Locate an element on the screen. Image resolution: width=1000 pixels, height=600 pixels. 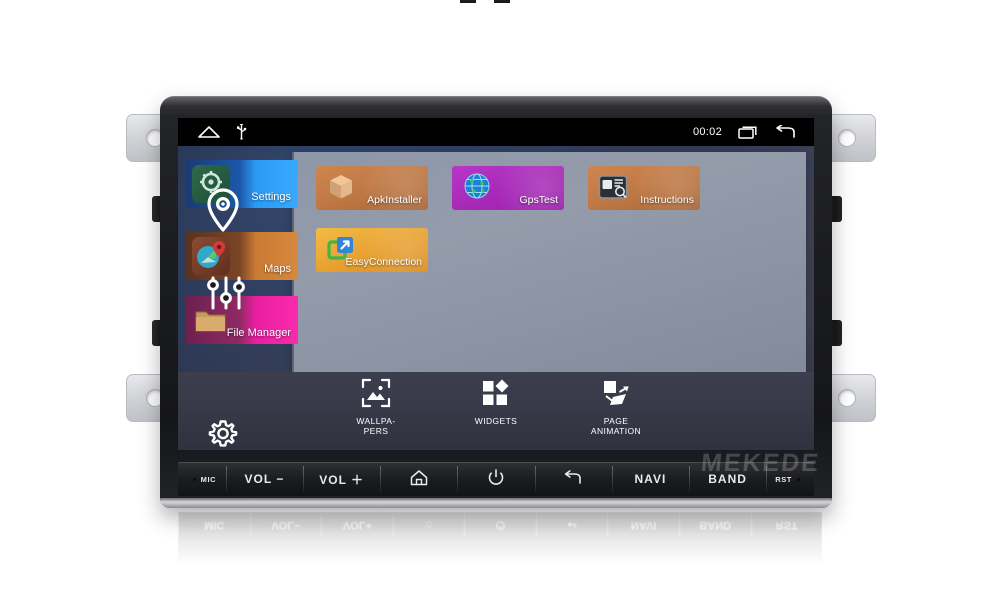
app-label: ApkInstaller is located at coordinates (394, 200).